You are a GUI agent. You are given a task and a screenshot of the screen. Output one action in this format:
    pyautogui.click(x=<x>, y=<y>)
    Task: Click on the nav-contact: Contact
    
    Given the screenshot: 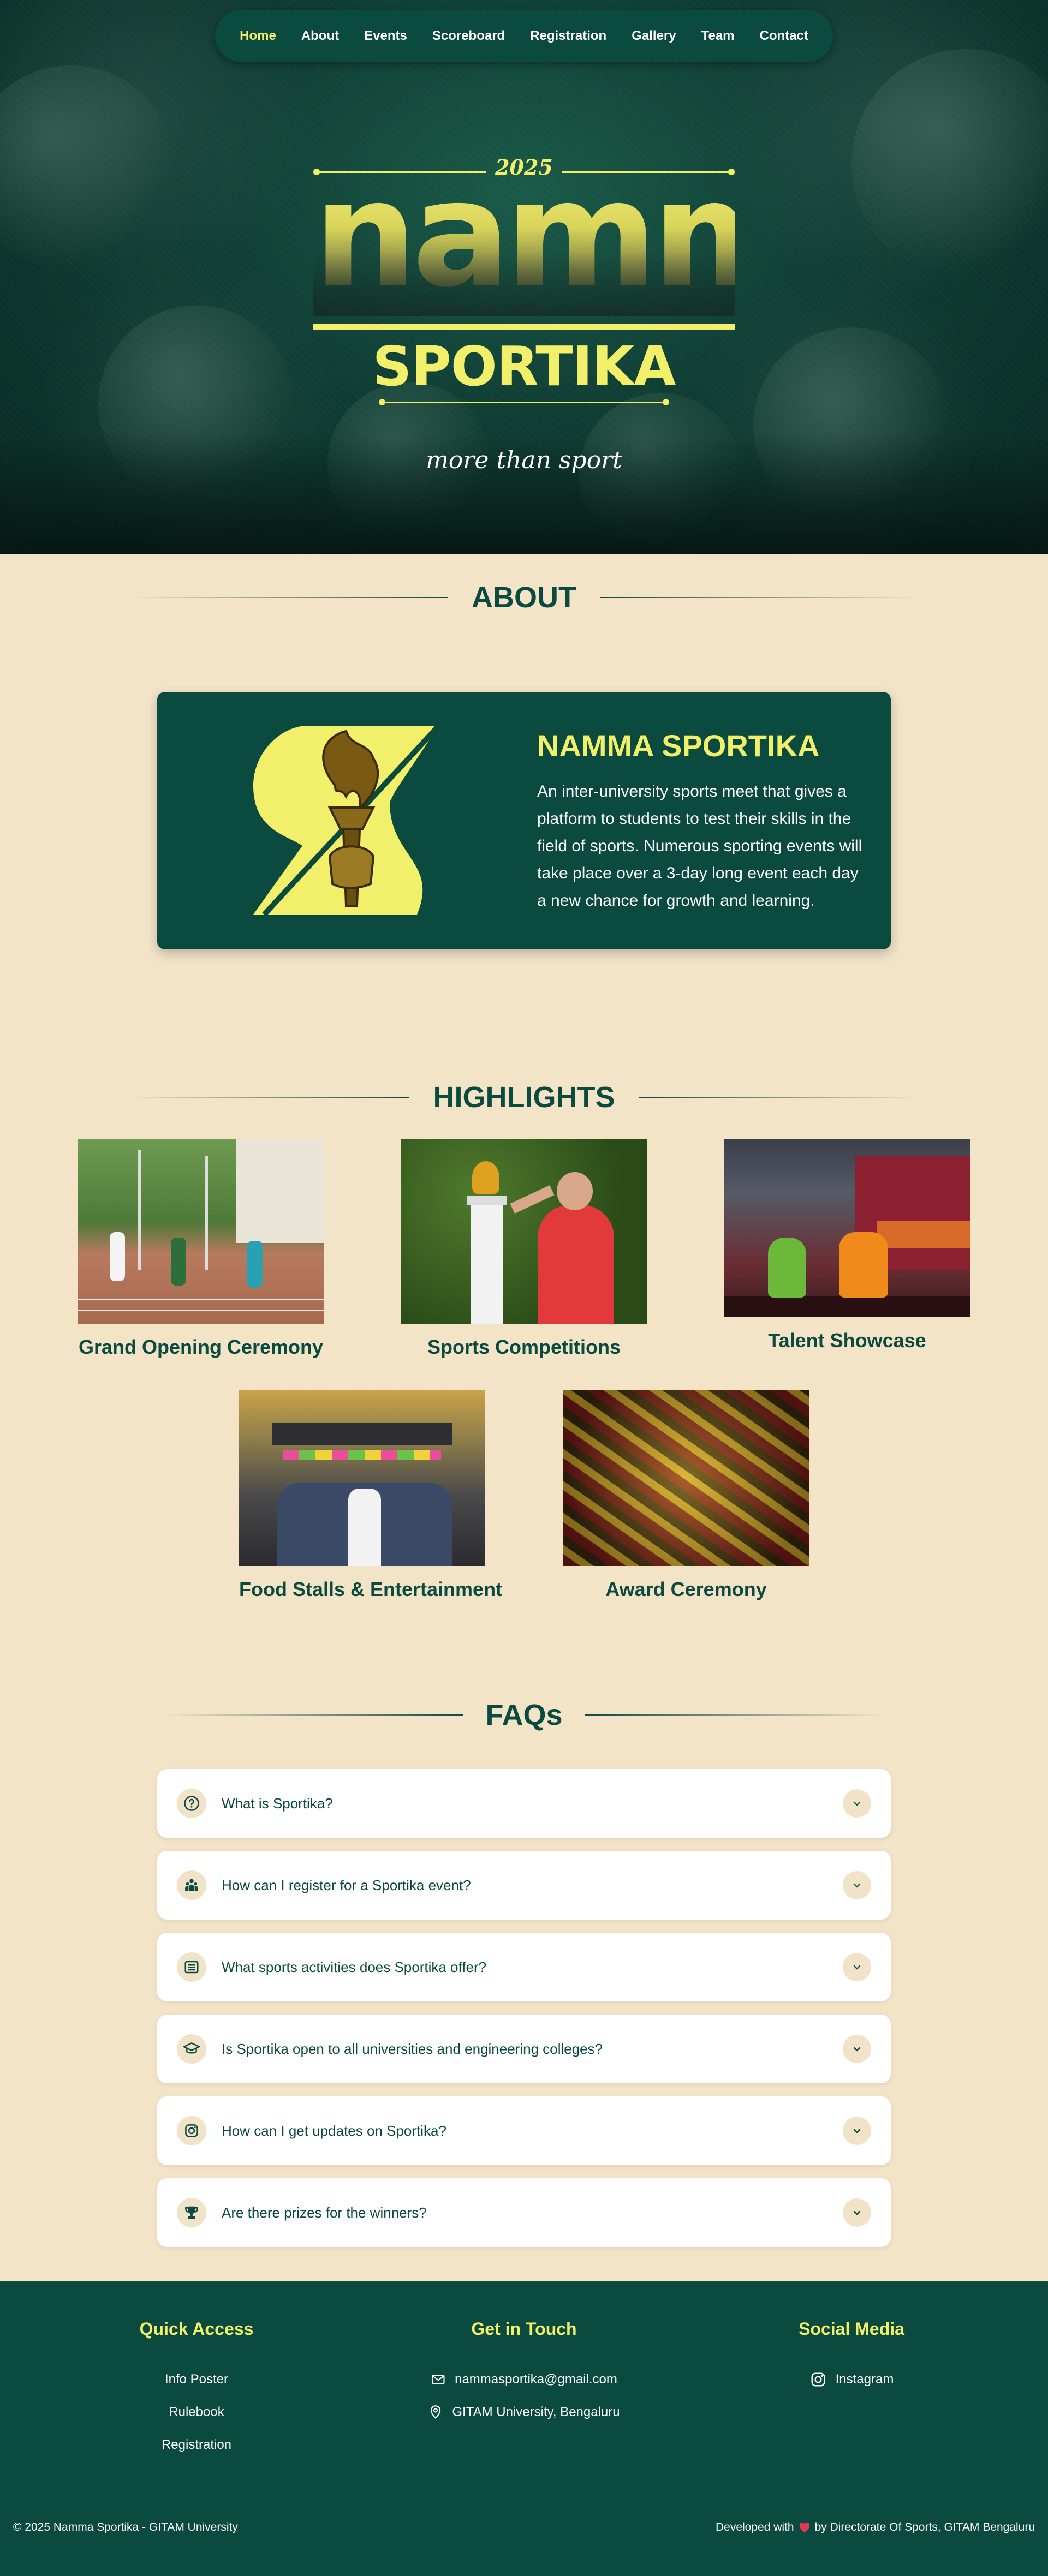 What is the action you would take?
    pyautogui.click(x=784, y=36)
    